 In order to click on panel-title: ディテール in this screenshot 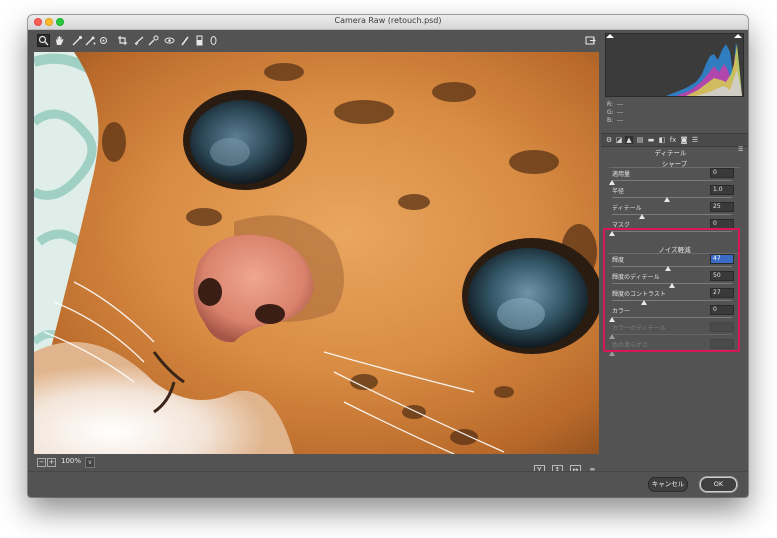, I will do `click(670, 153)`.